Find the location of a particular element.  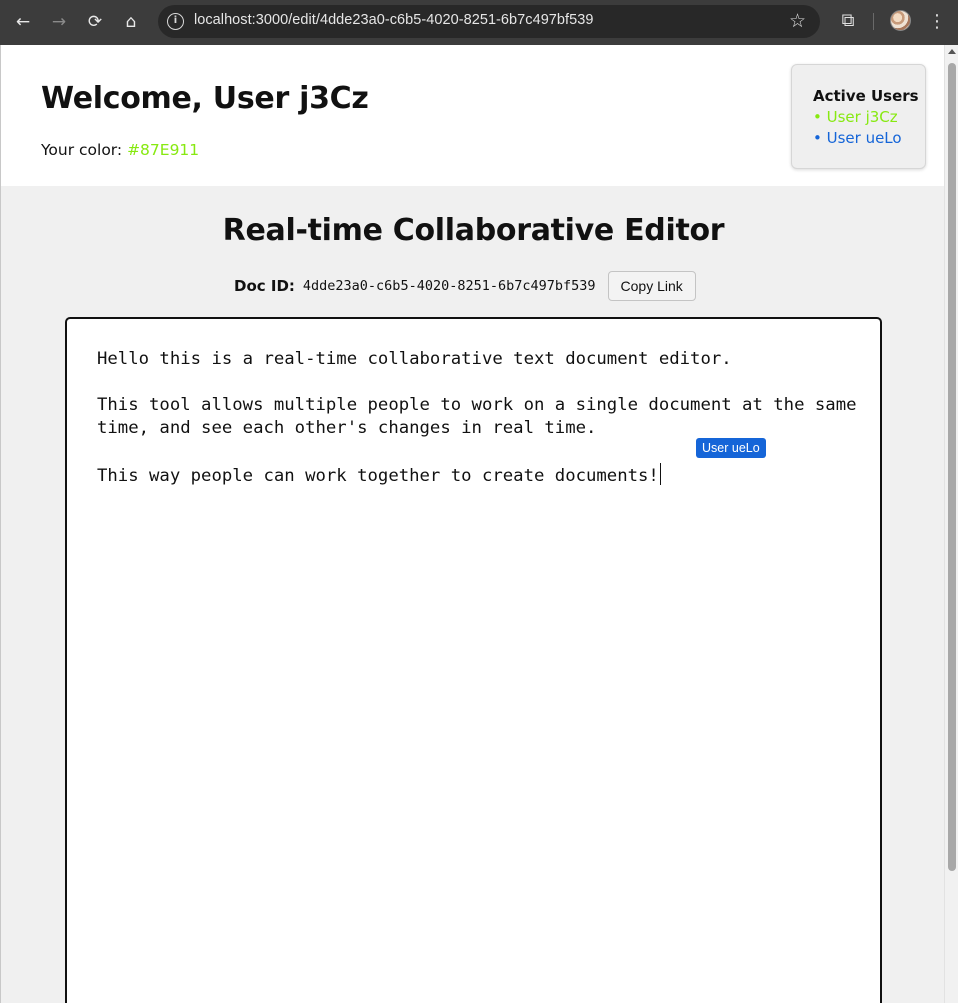

active-users-panel: Active Users • User j3Cz • User ueLo is located at coordinates (858, 116).